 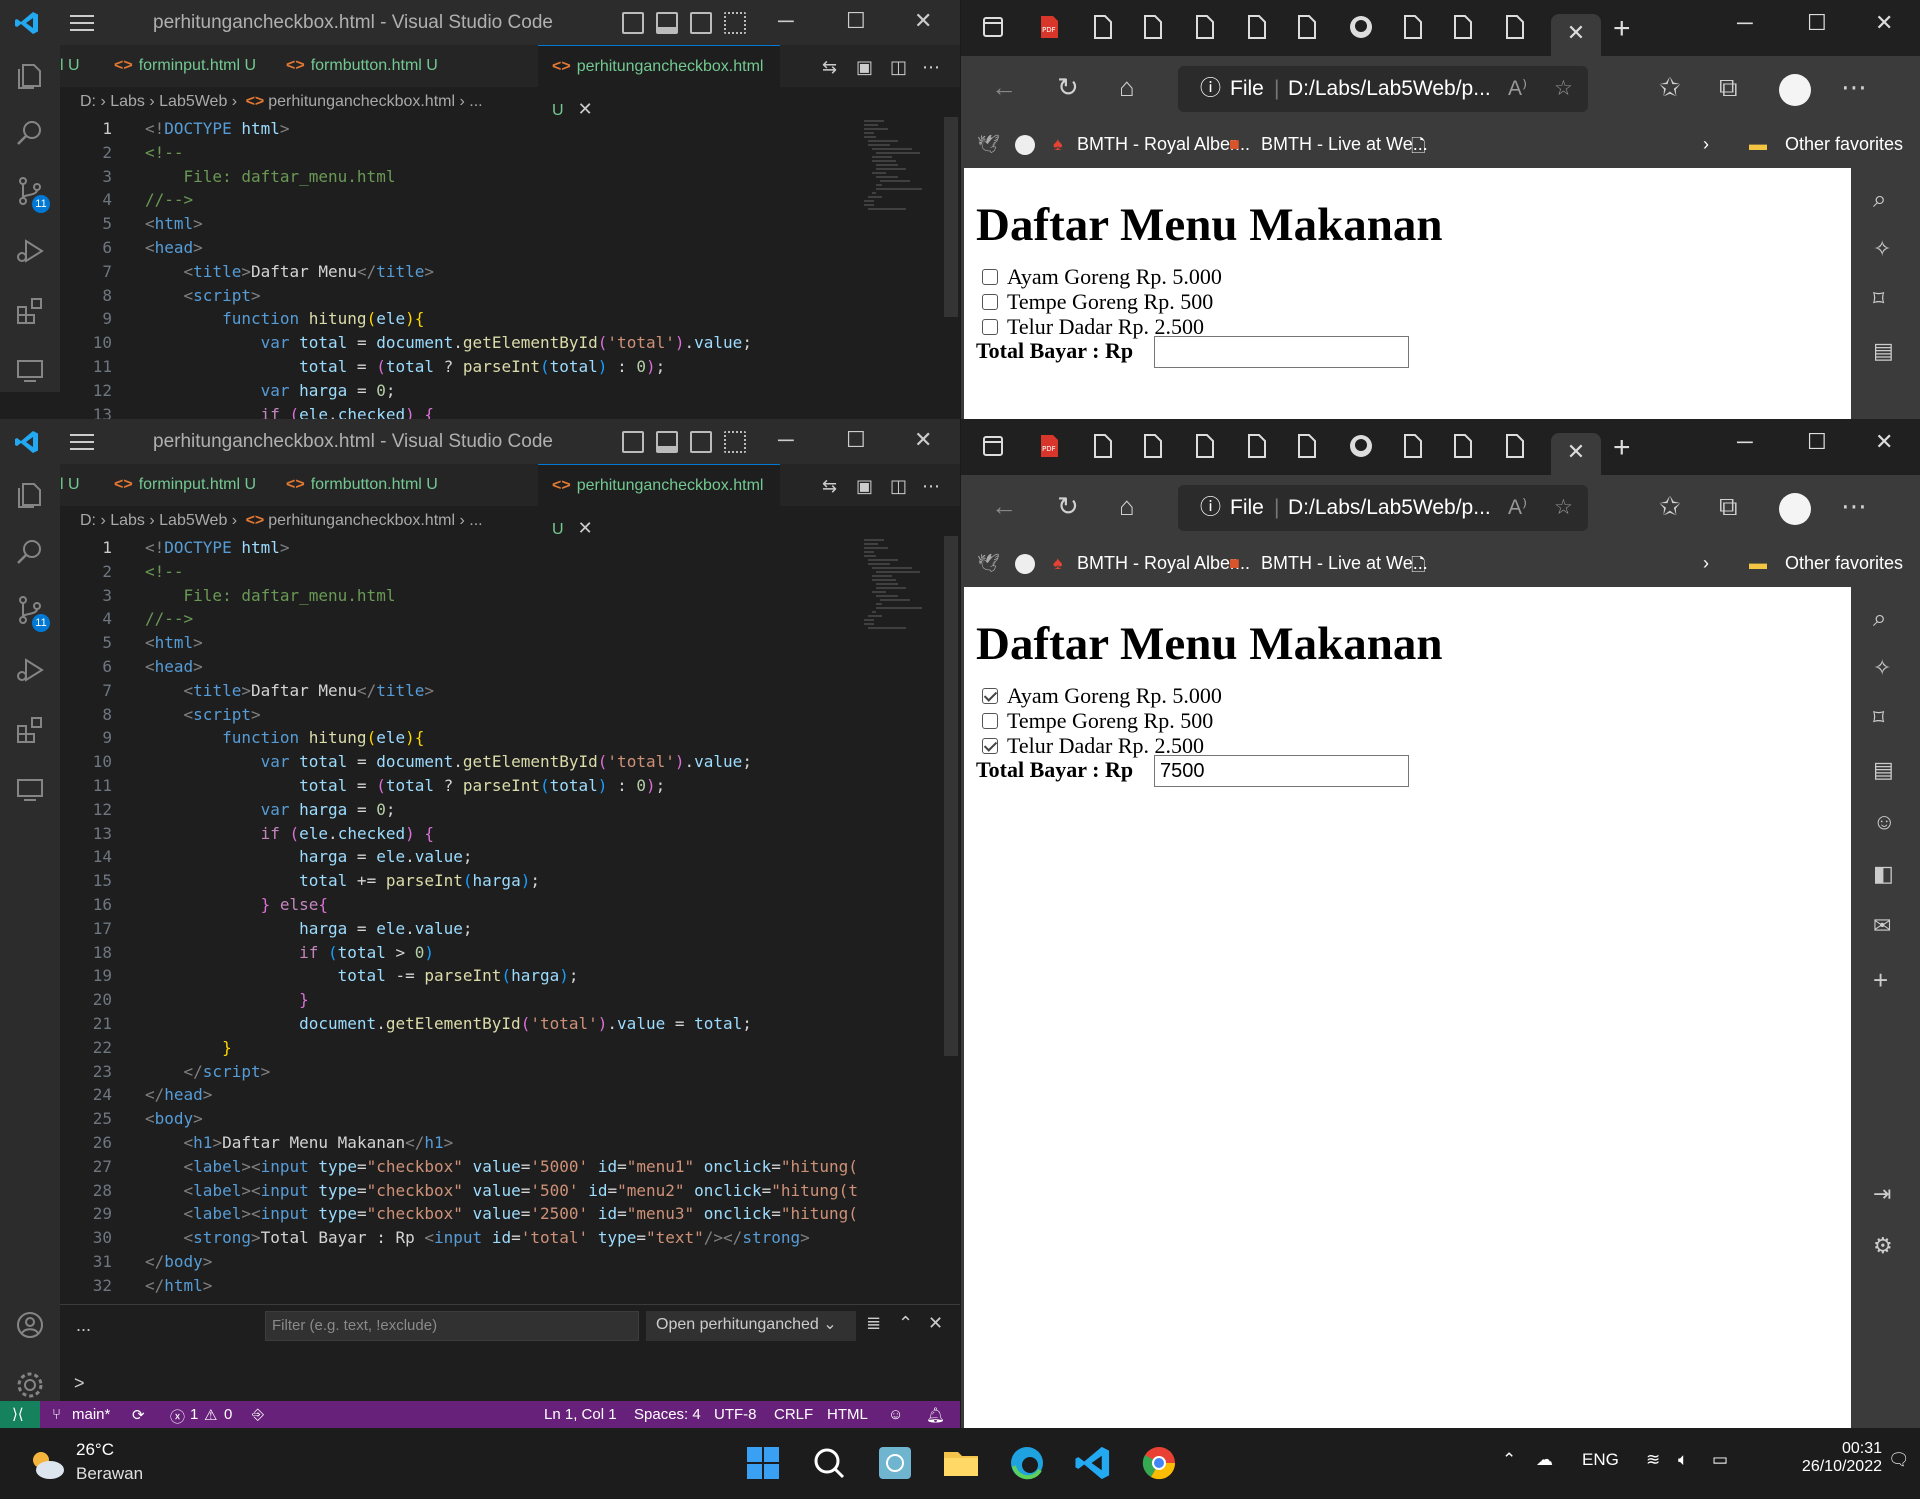 What do you see at coordinates (990, 721) in the screenshot?
I see `checkbox-menu2` at bounding box center [990, 721].